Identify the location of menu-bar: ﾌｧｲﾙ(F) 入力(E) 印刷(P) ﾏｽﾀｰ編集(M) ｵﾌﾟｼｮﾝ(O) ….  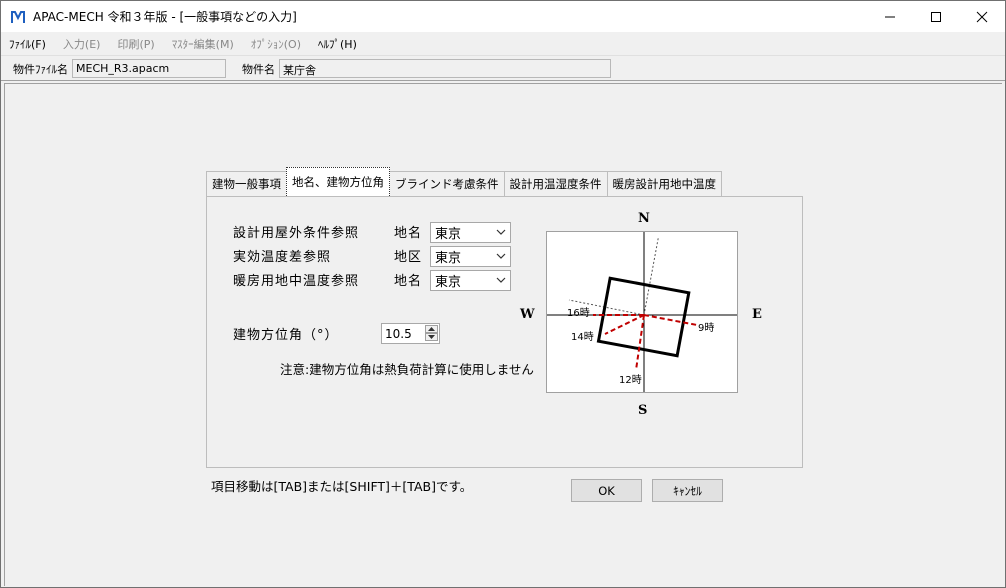
(503, 44).